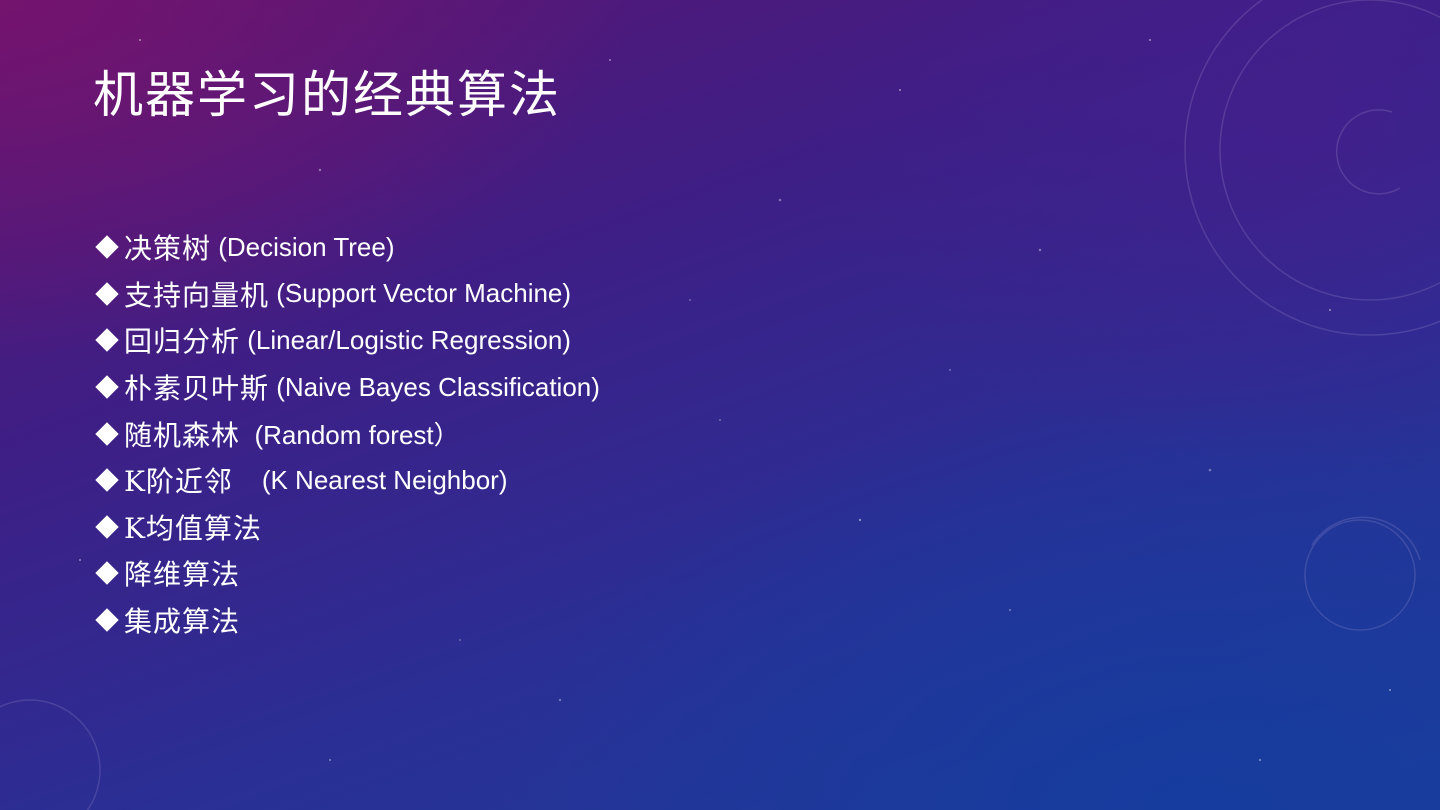  Describe the element at coordinates (168, 249) in the screenshot. I see `item-chinese-label: 决策树` at that location.